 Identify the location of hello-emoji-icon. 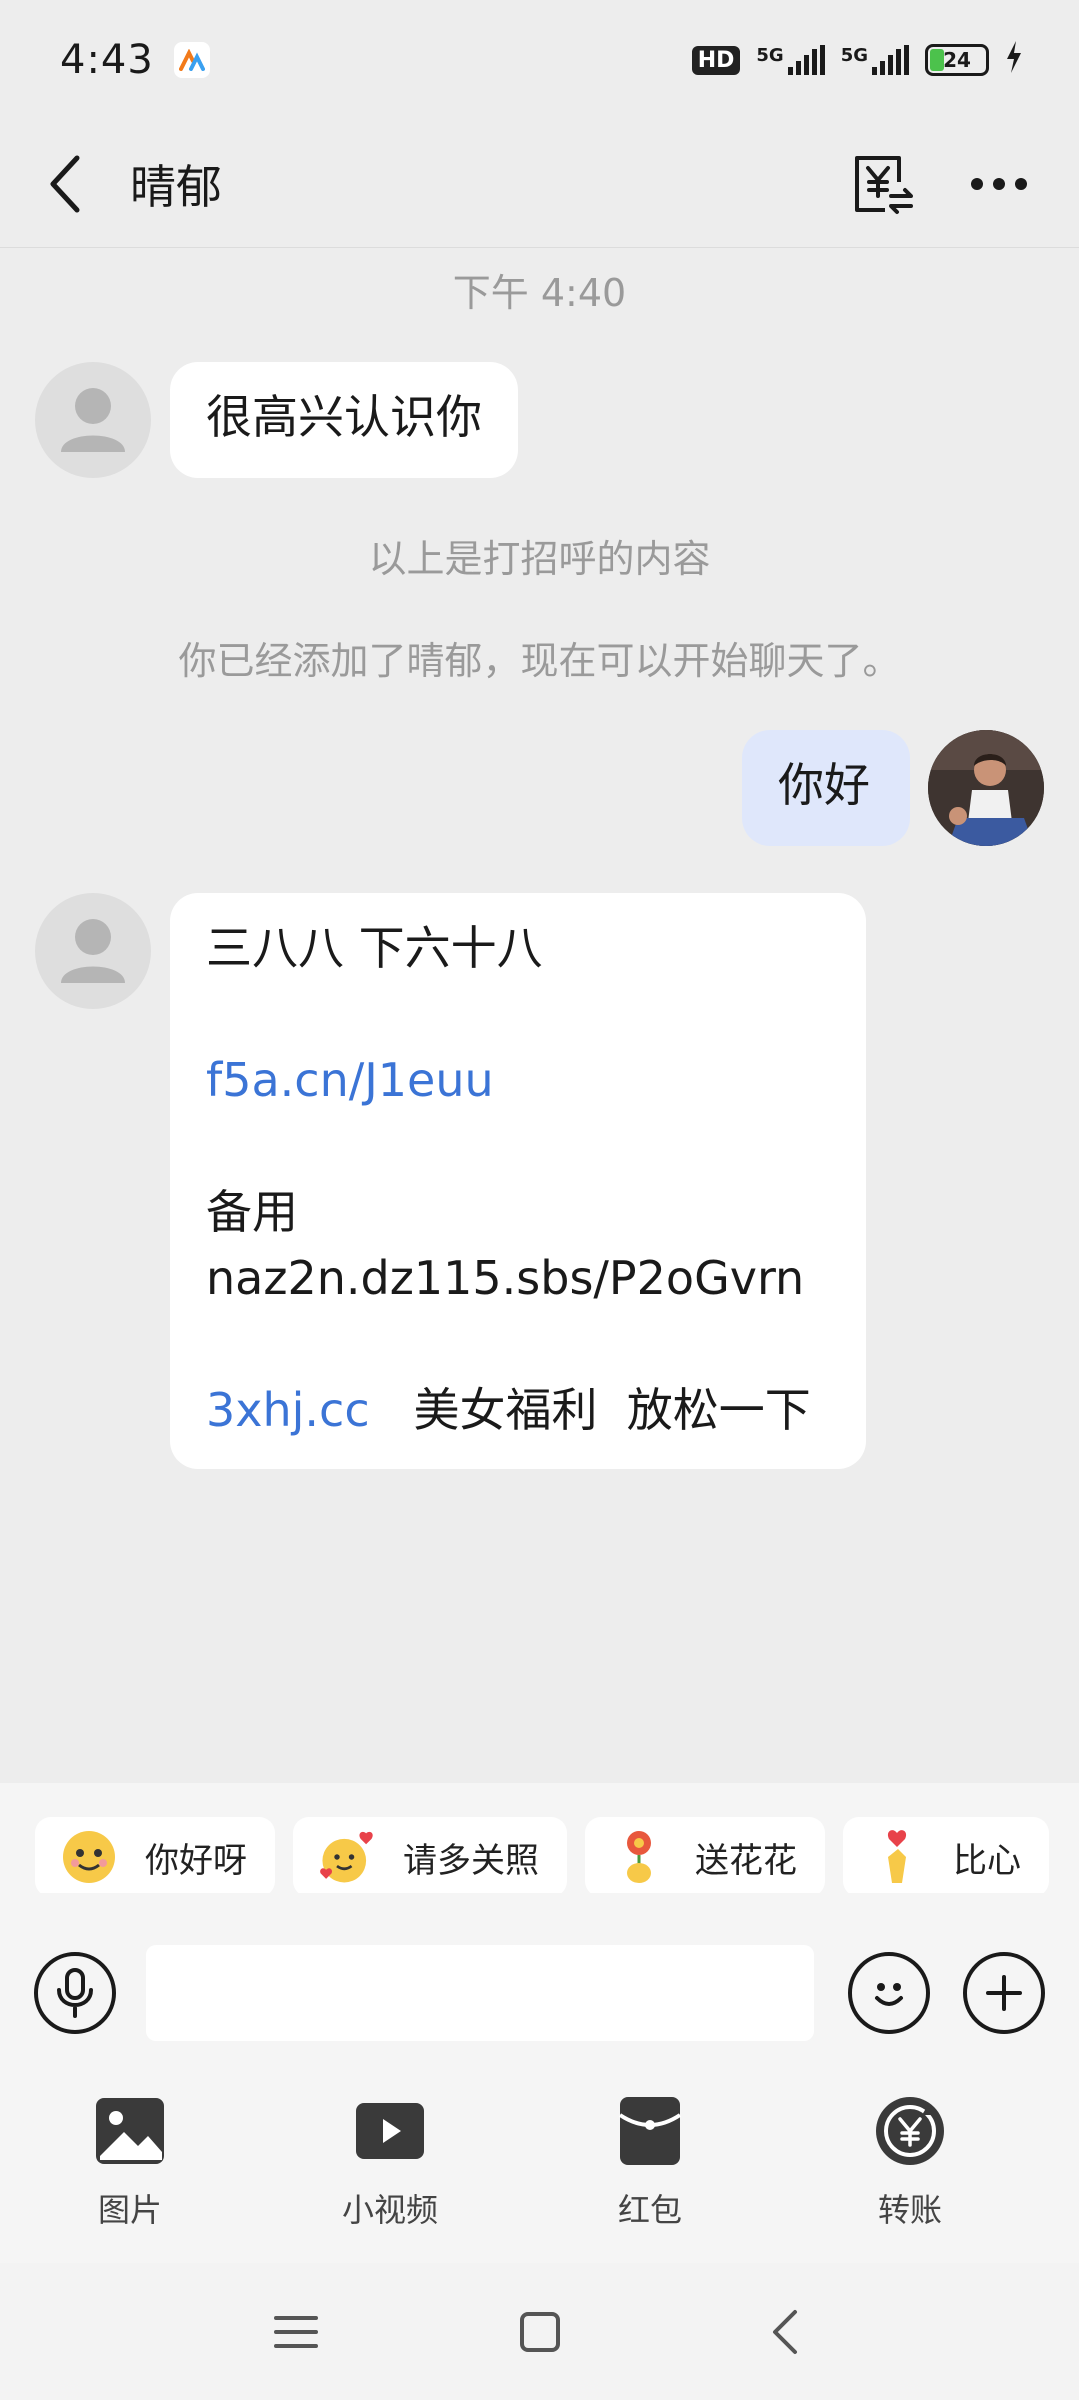
(89, 1857).